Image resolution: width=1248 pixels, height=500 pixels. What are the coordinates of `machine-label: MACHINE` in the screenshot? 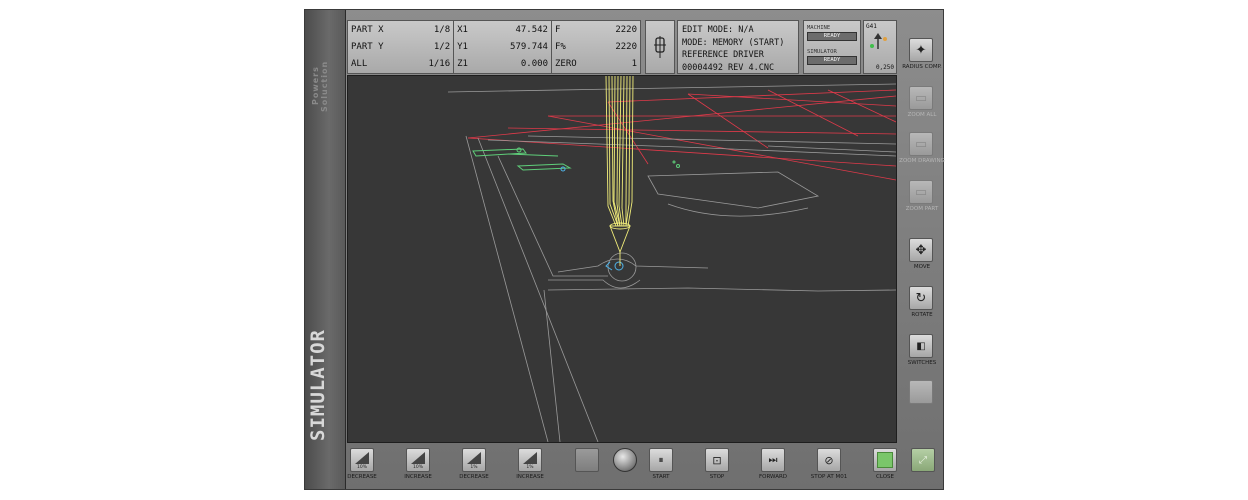 It's located at (819, 28).